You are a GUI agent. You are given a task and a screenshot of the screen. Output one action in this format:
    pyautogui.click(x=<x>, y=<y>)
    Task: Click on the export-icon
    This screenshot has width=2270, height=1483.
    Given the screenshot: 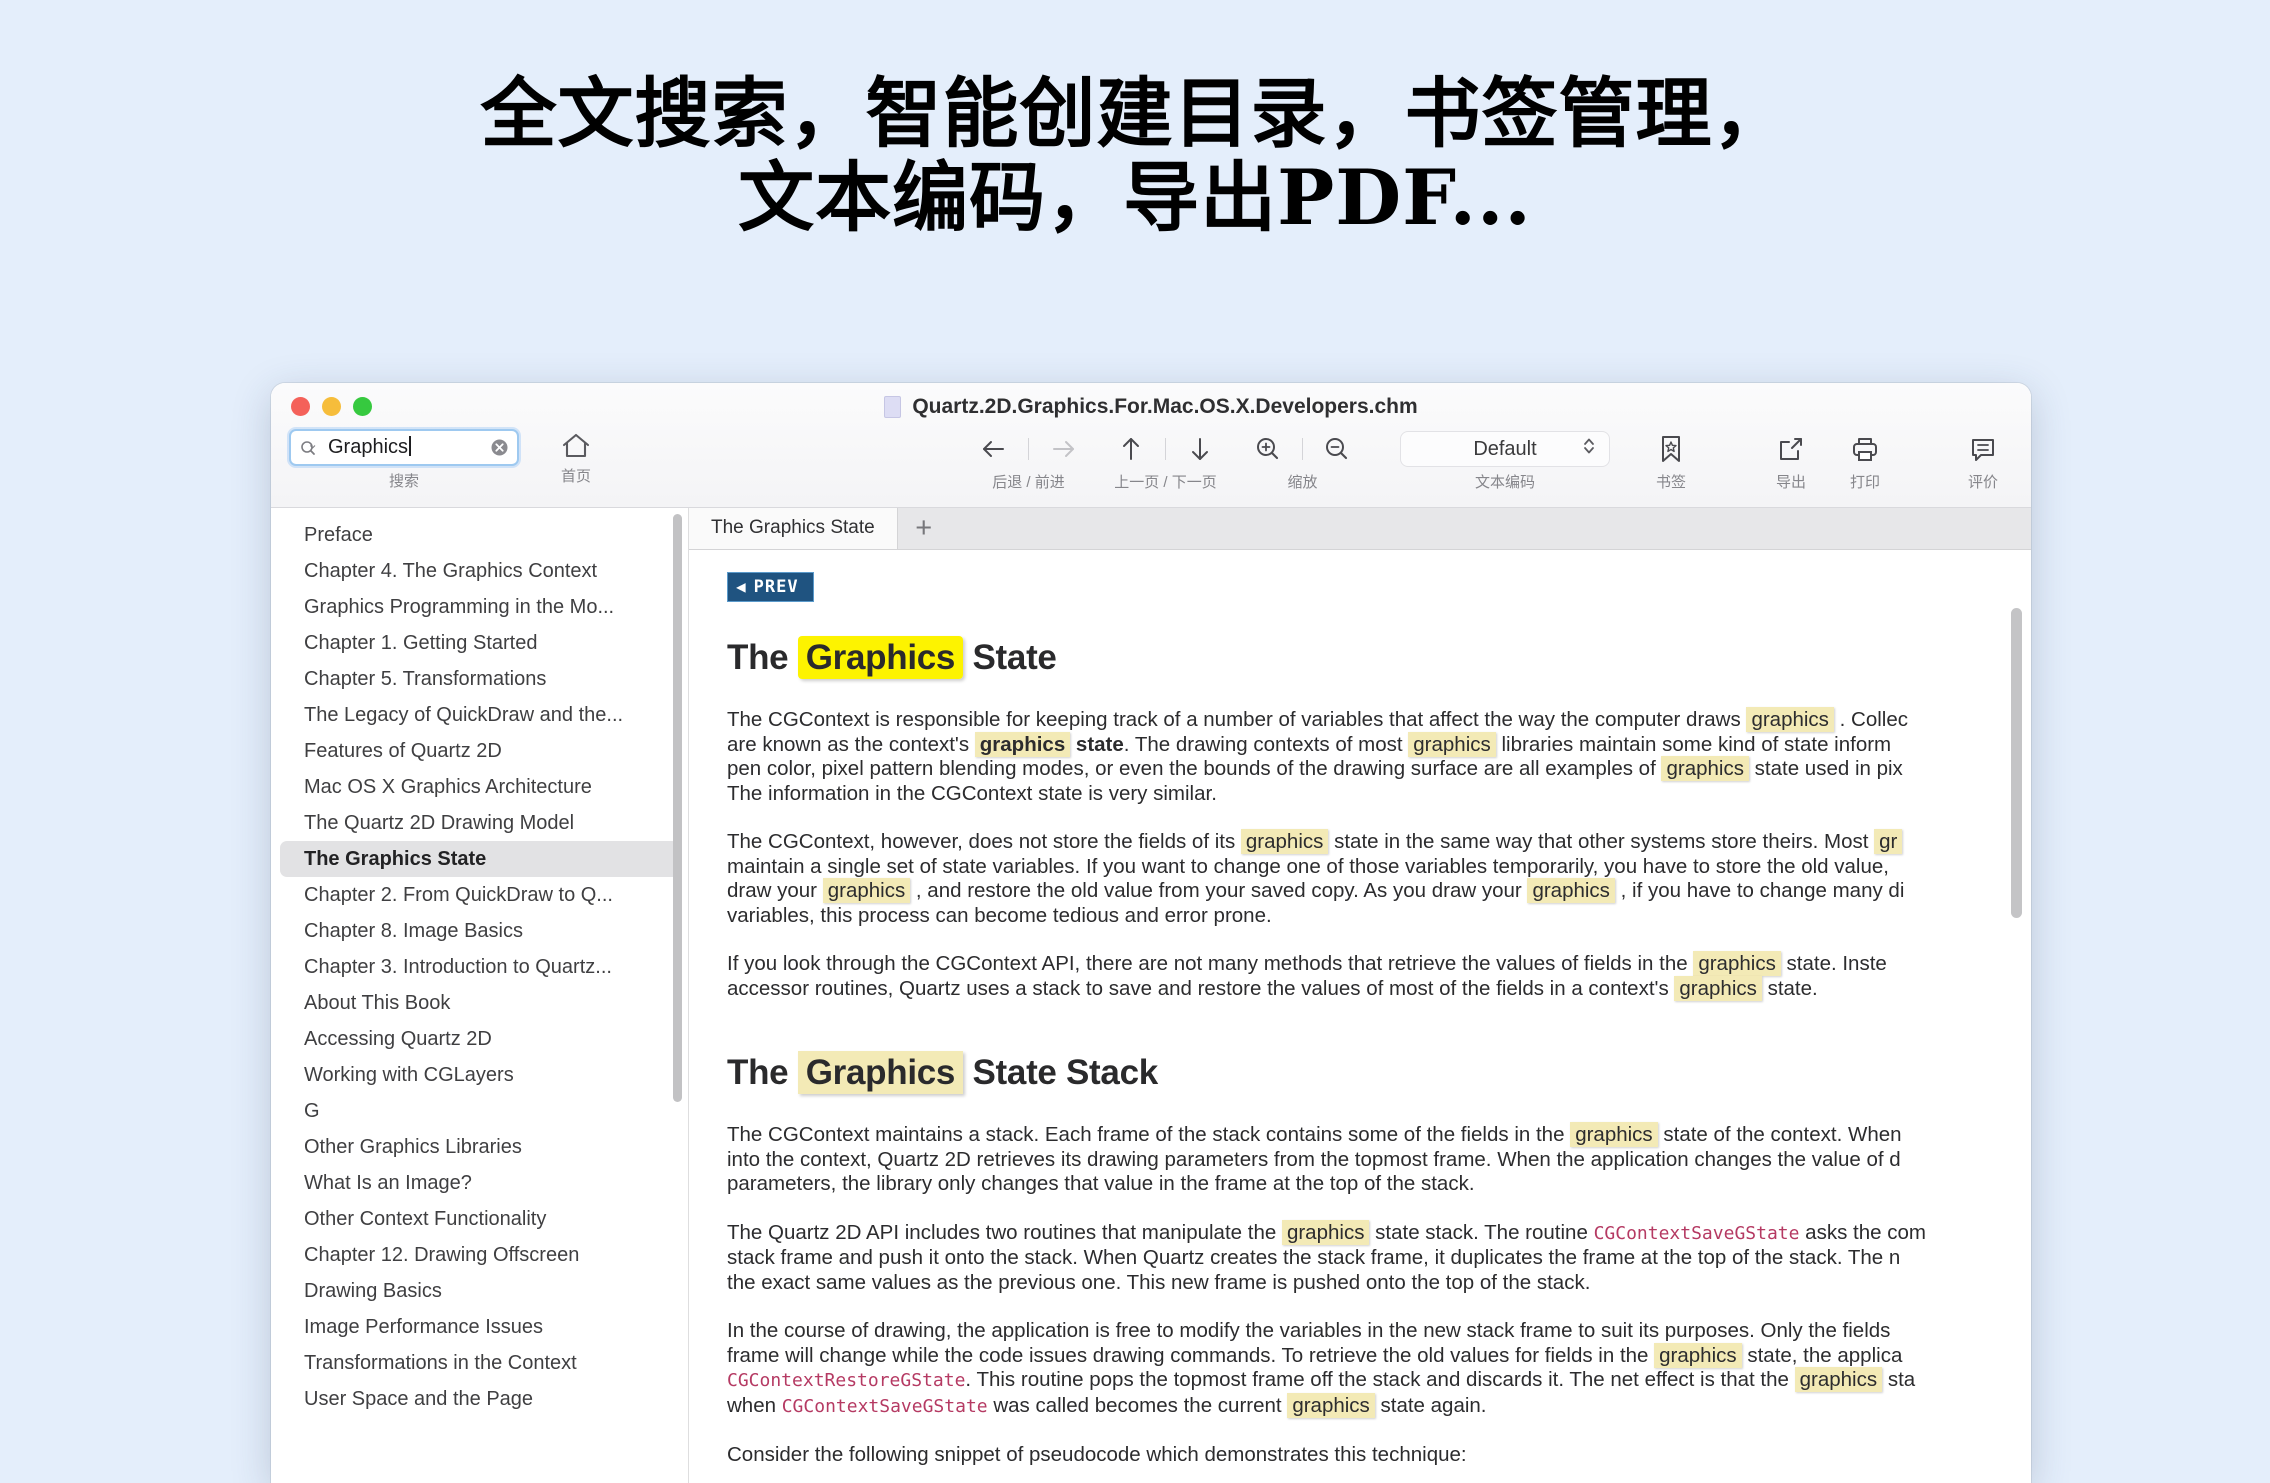 What is the action you would take?
    pyautogui.click(x=1791, y=449)
    